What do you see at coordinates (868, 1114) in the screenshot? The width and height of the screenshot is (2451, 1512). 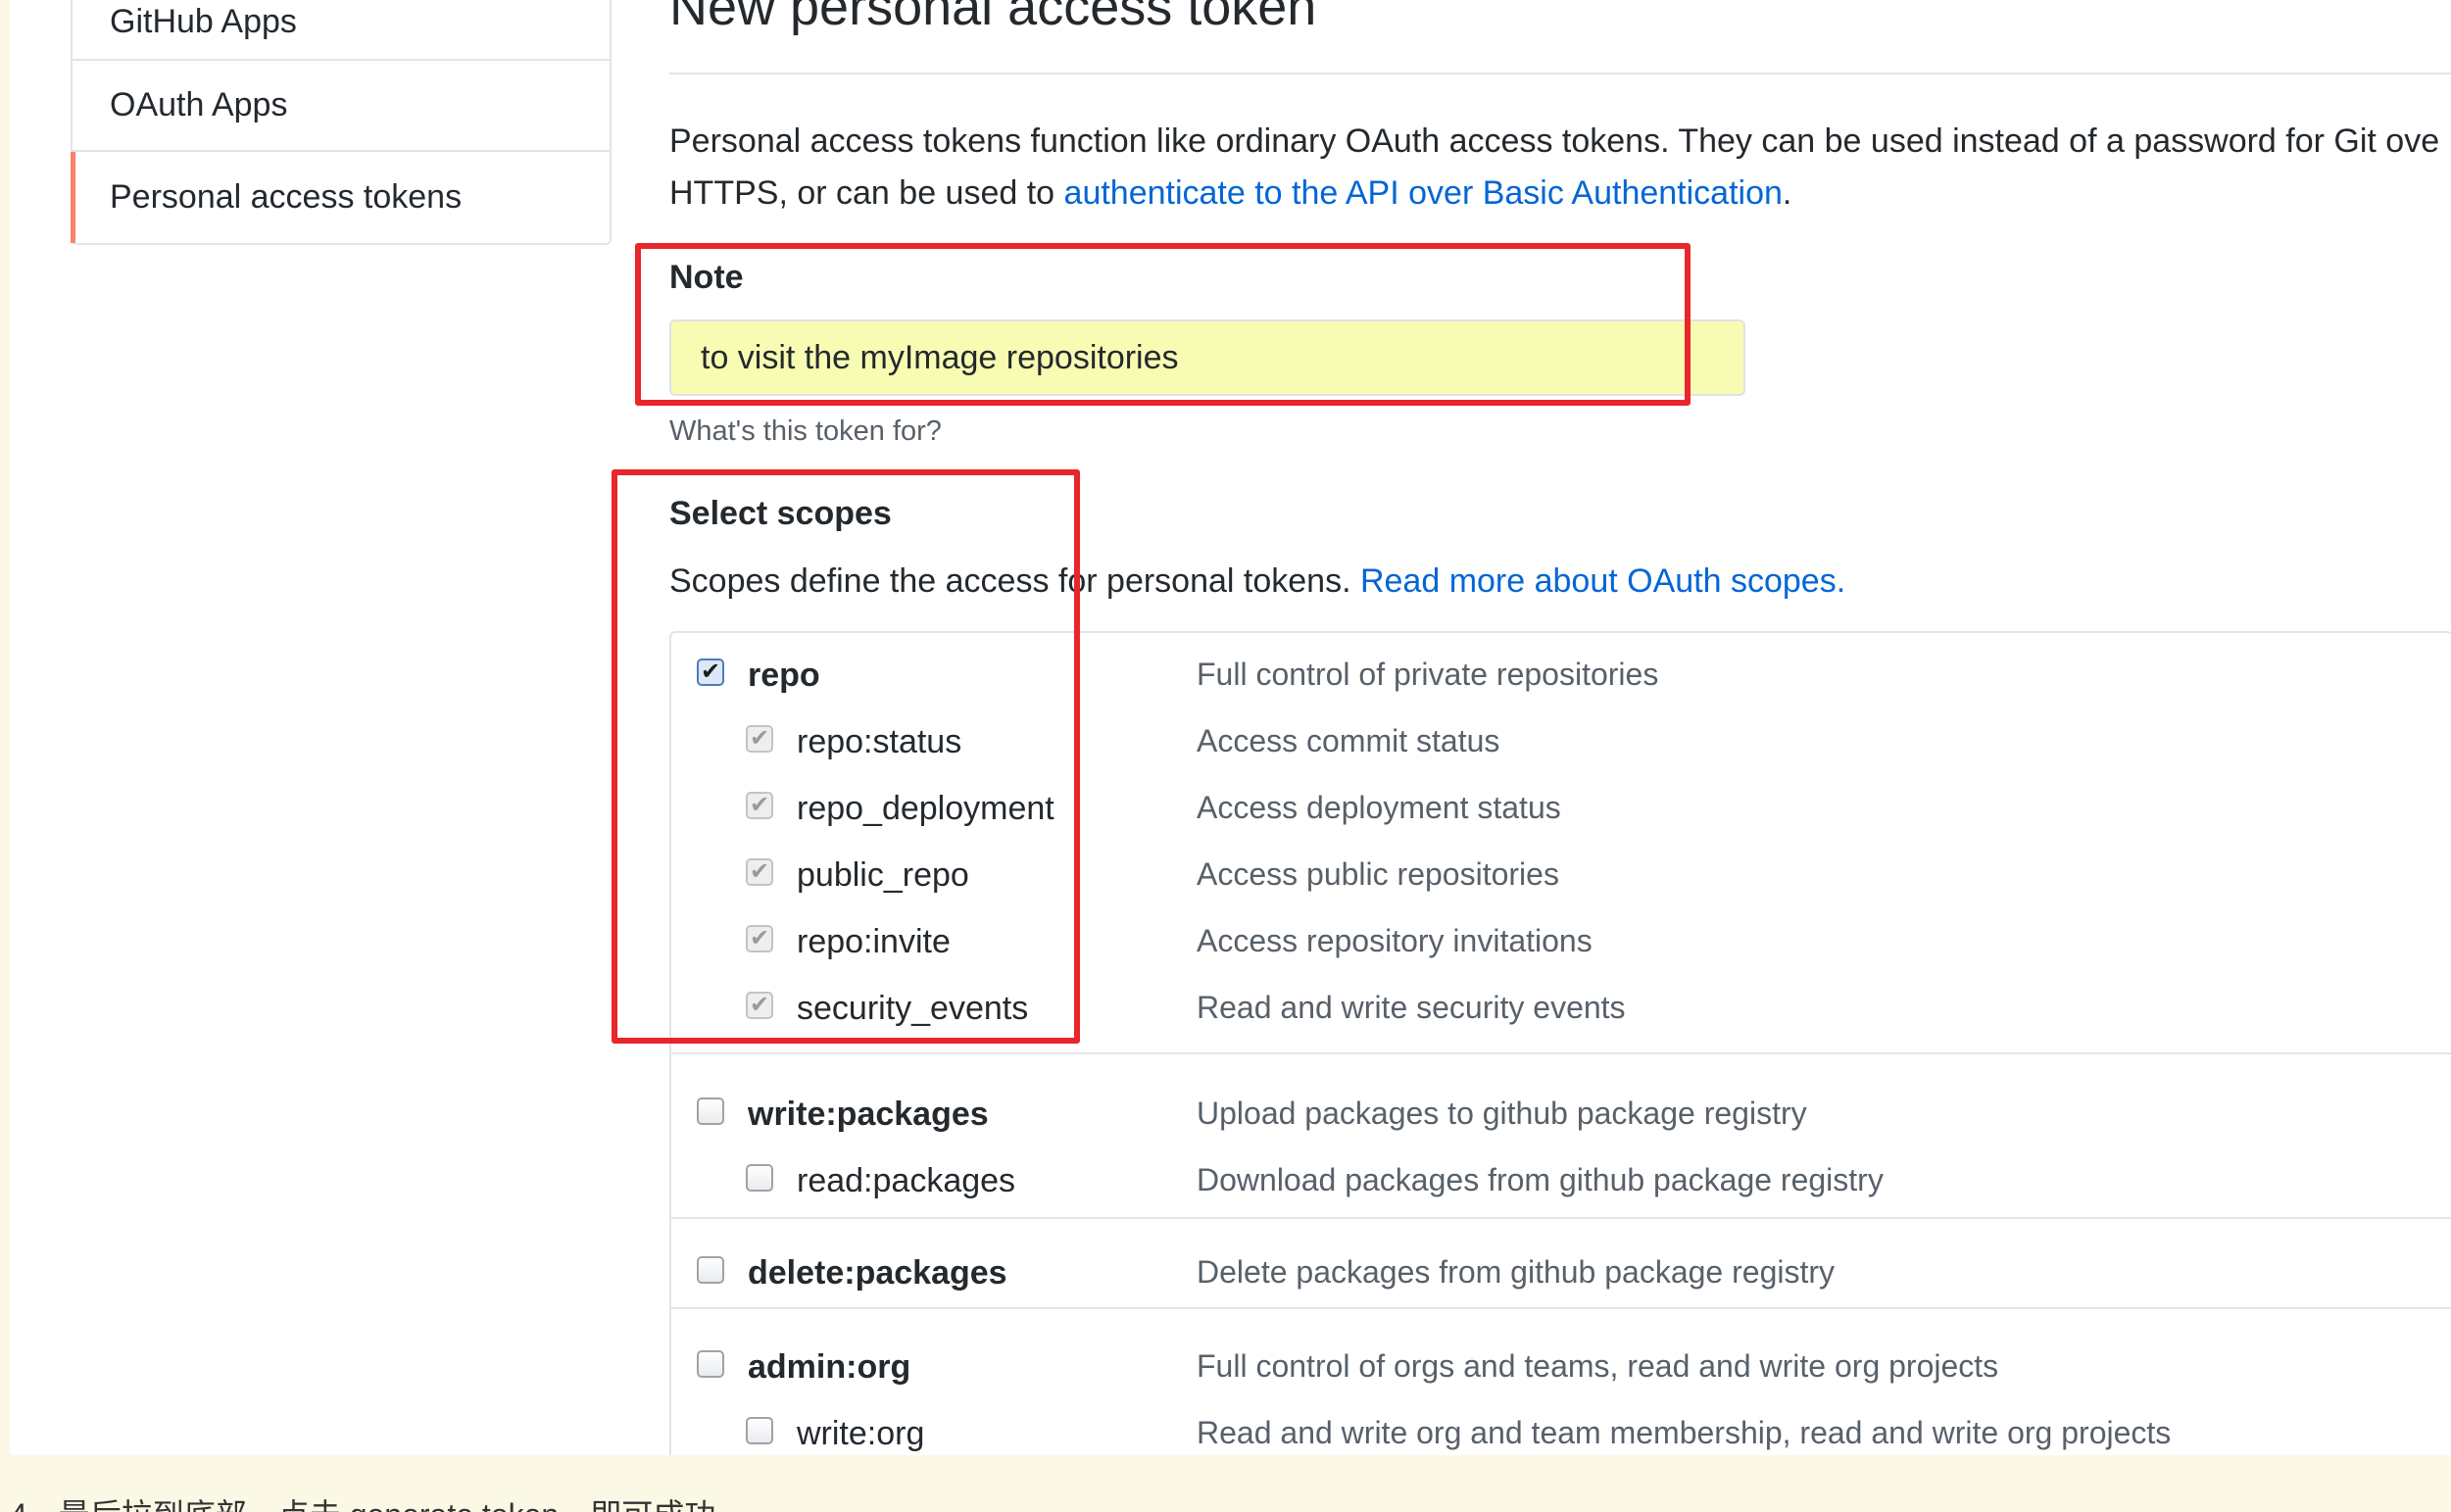 I see `scope-name: write:packages` at bounding box center [868, 1114].